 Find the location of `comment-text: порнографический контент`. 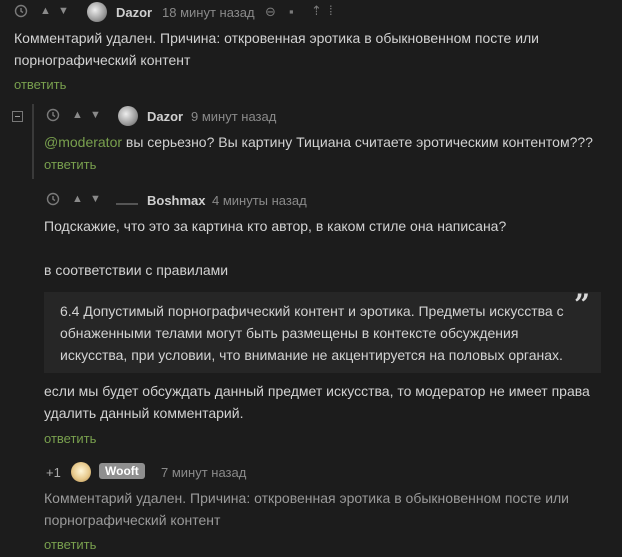

comment-text: порнографический контент is located at coordinates (132, 520).